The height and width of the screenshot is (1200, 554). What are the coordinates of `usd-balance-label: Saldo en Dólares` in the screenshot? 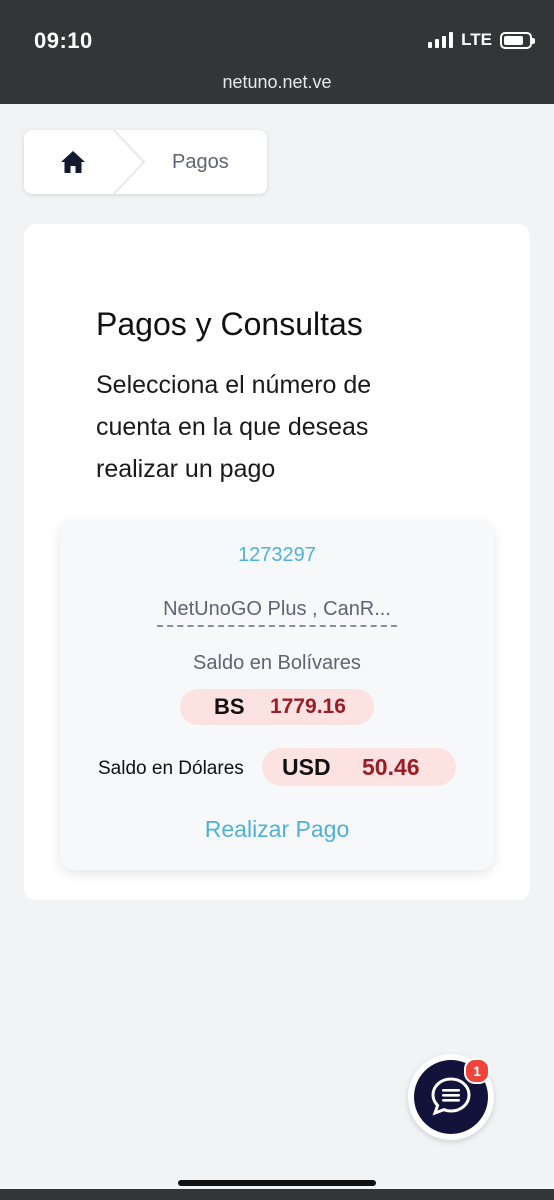 It's located at (171, 768).